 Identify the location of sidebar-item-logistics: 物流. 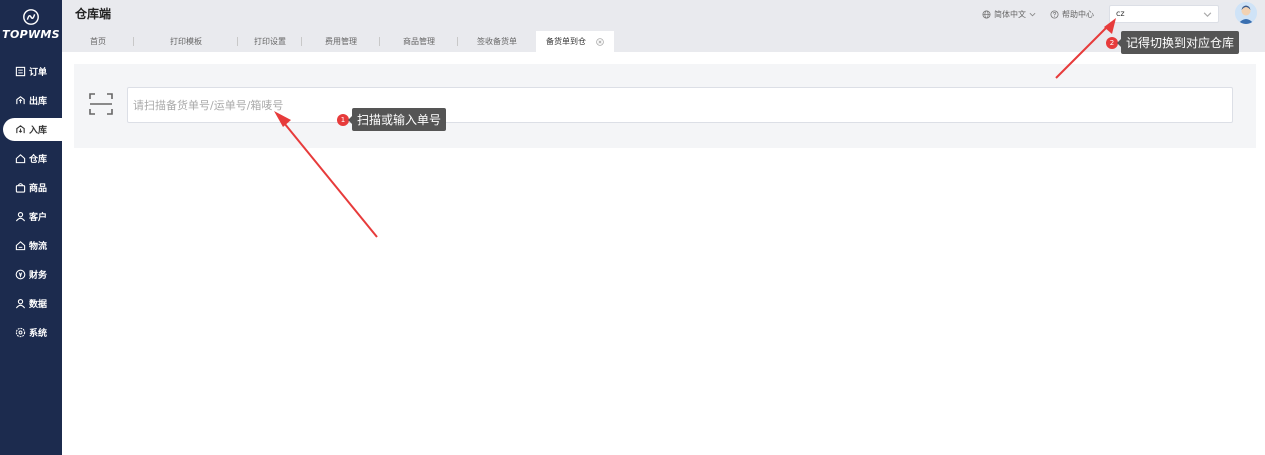
(31, 245).